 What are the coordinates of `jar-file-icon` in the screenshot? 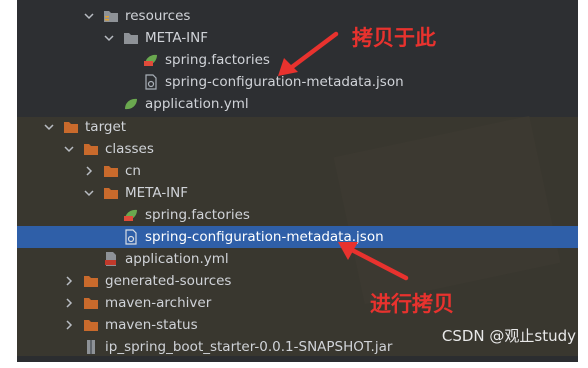 It's located at (91, 347).